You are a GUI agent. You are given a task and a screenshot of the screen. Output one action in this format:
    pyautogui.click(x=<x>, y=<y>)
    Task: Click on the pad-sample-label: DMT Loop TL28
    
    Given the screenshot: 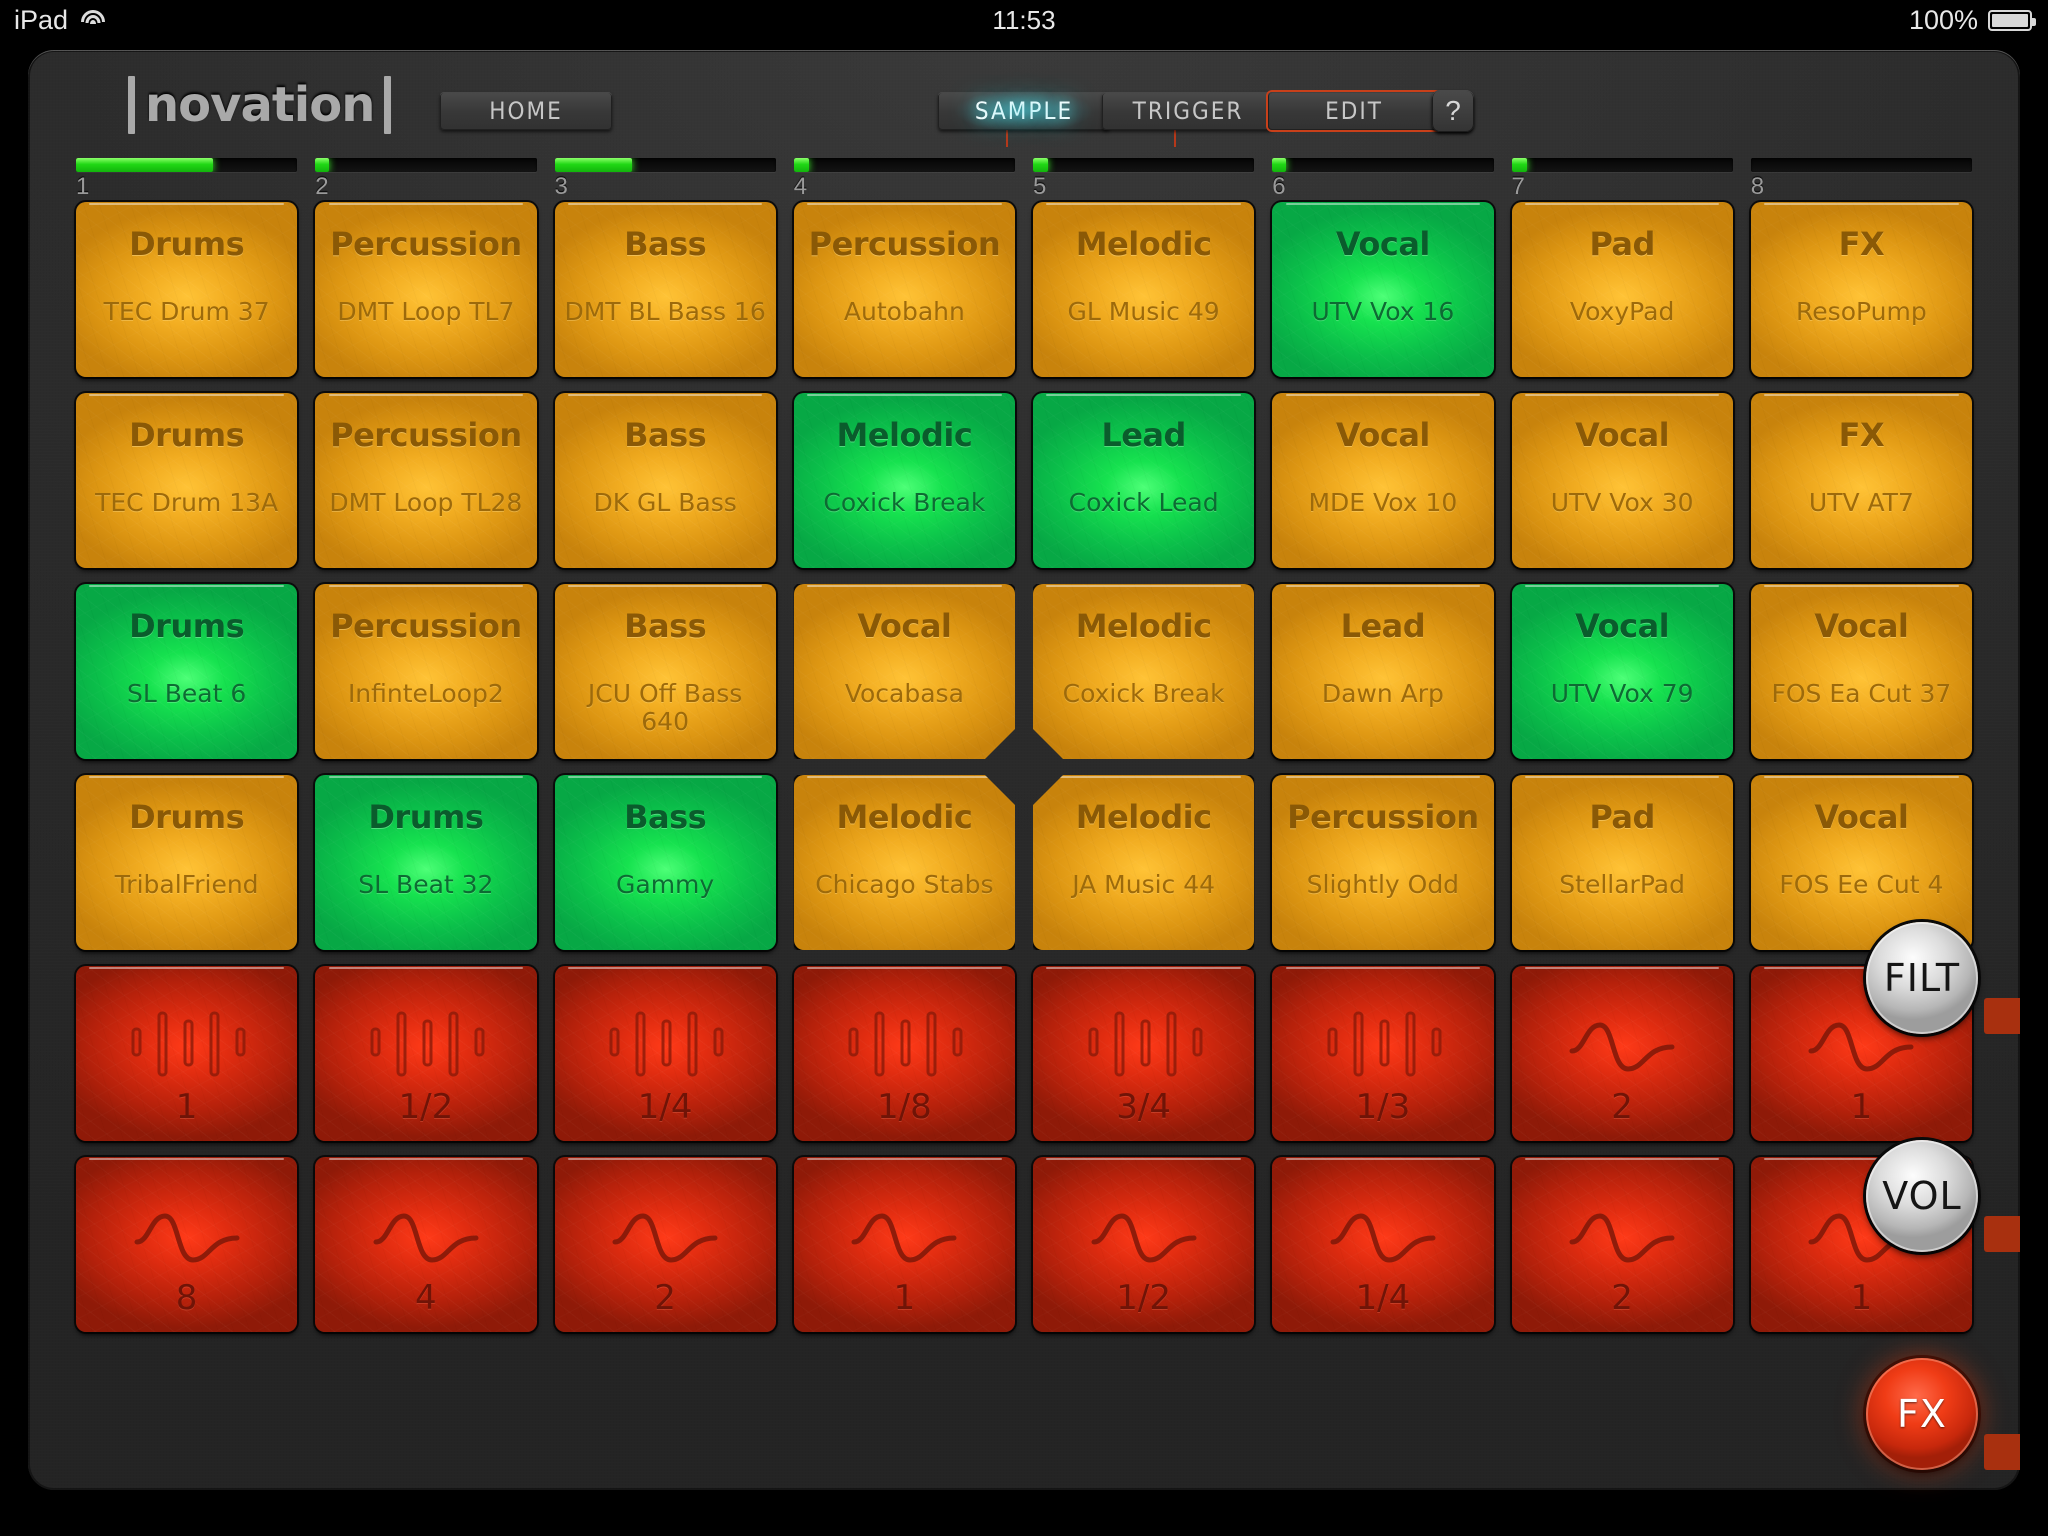 What is the action you would take?
    pyautogui.click(x=426, y=503)
    